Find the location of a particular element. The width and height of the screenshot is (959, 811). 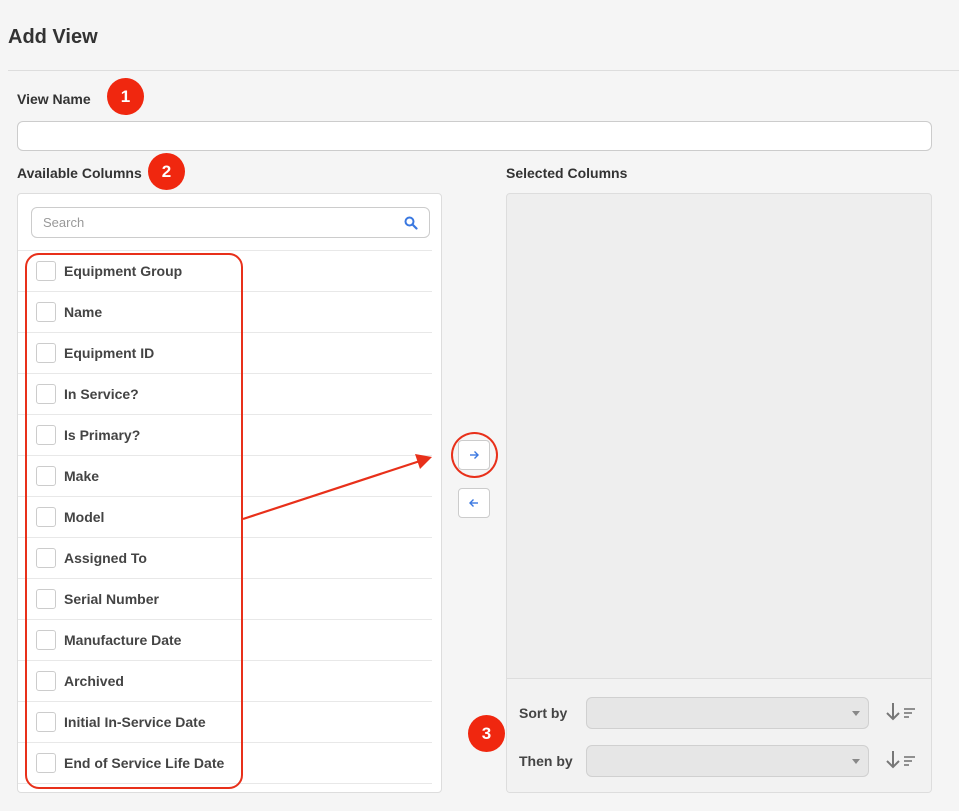

arrow-right-icon is located at coordinates (474, 455).